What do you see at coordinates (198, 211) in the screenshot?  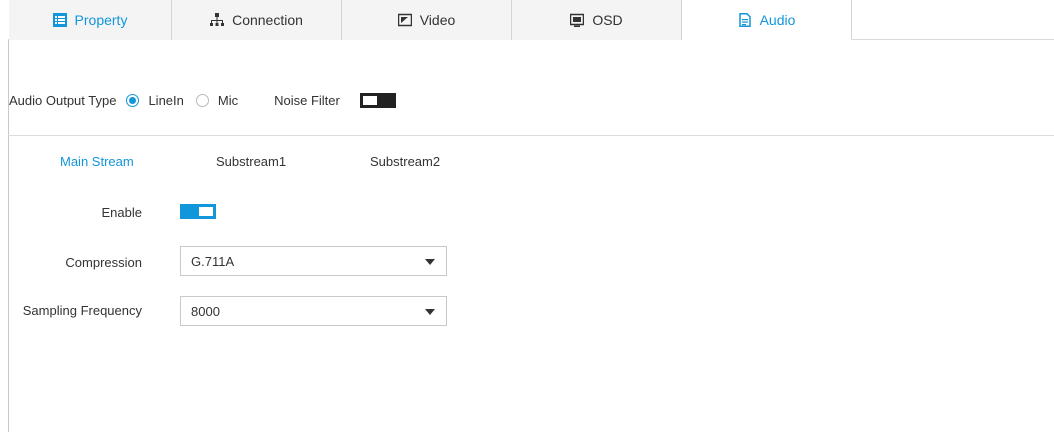 I see `enable-toggle` at bounding box center [198, 211].